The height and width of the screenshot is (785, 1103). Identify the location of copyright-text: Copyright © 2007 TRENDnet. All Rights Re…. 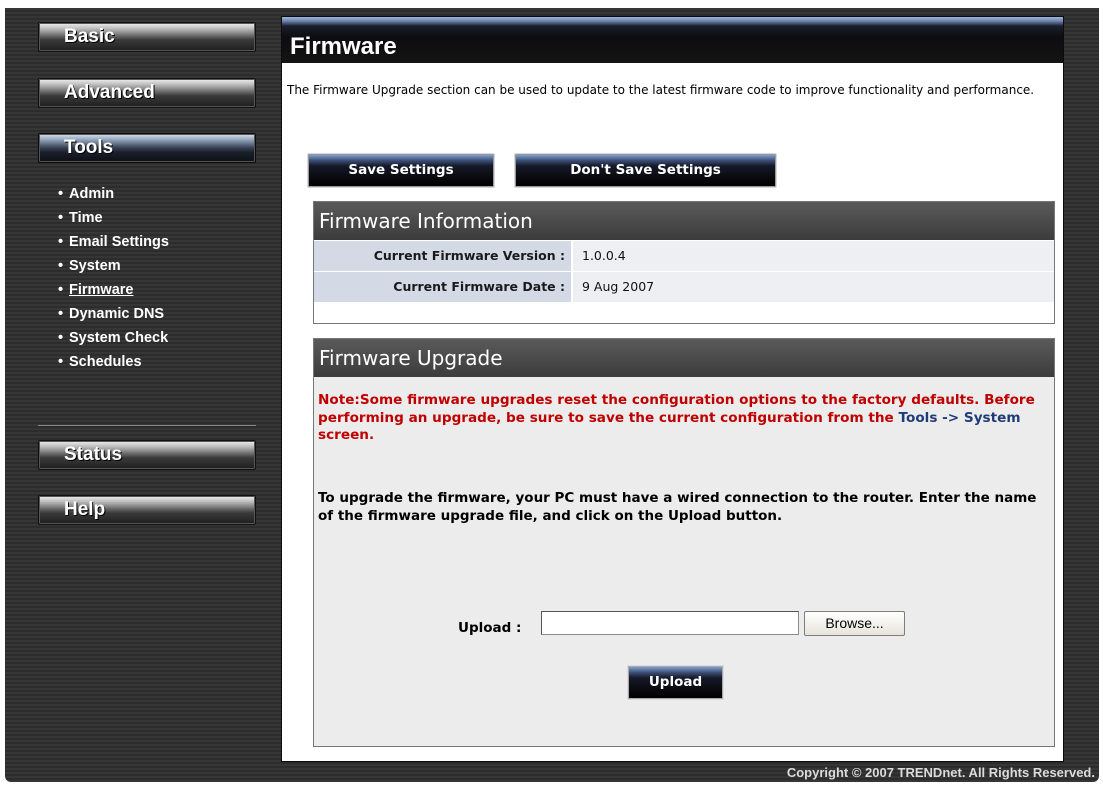
(940, 772).